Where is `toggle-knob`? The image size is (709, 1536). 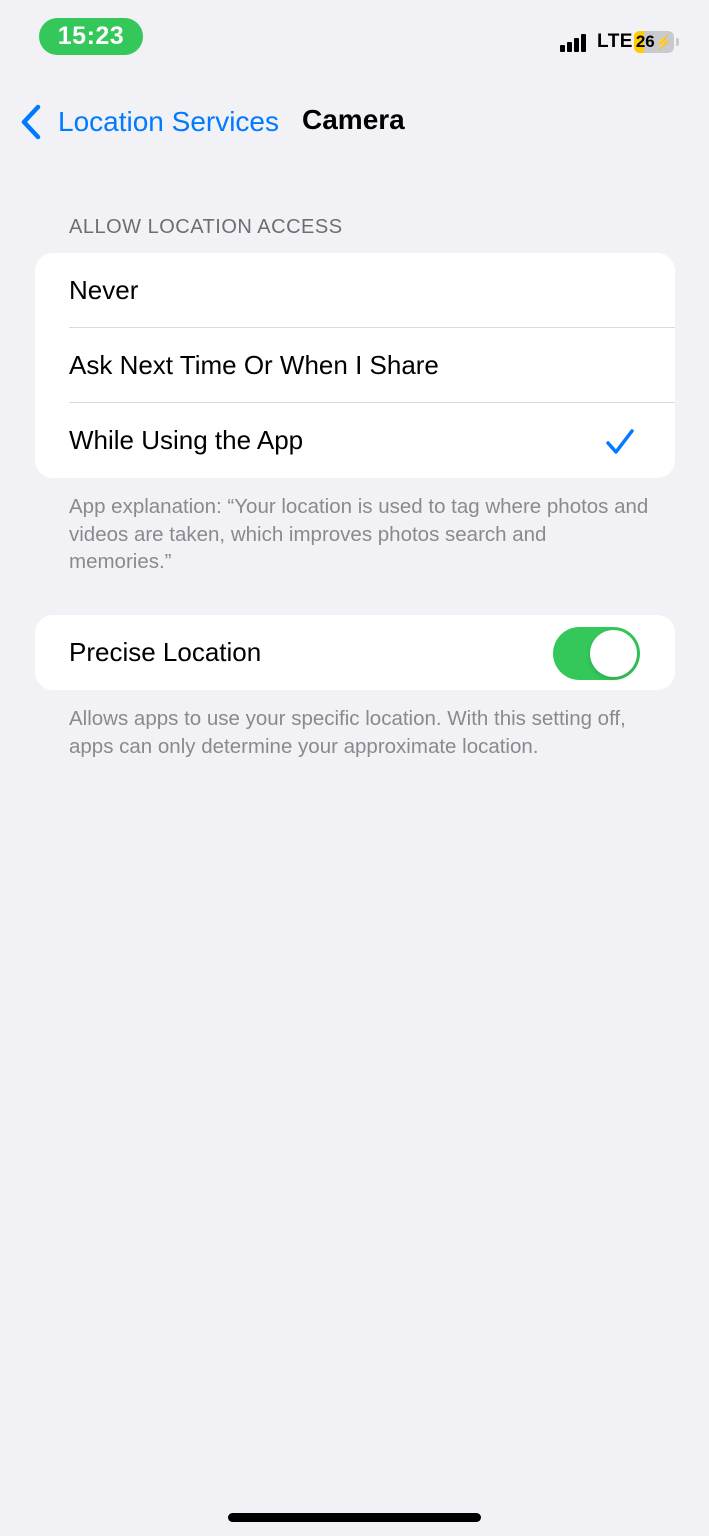
toggle-knob is located at coordinates (613, 653).